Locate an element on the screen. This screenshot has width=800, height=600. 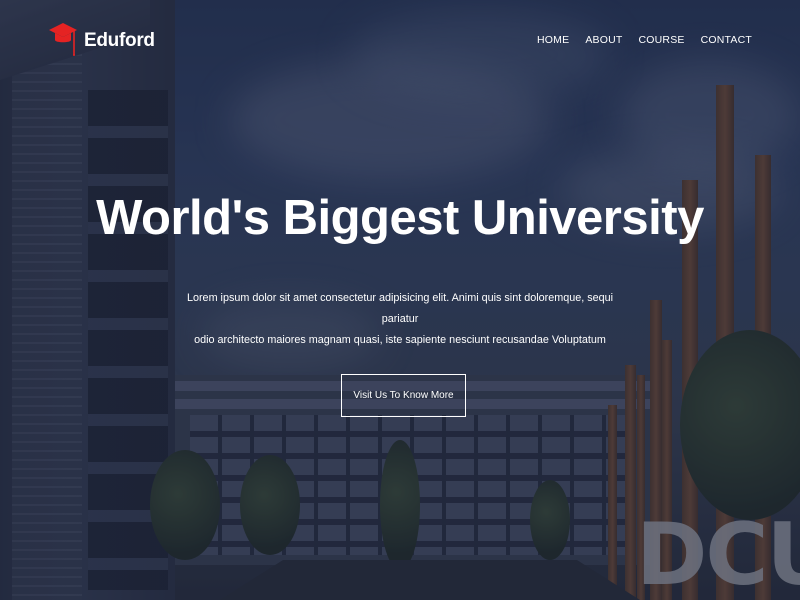
graduation-cap-icon is located at coordinates (63, 40).